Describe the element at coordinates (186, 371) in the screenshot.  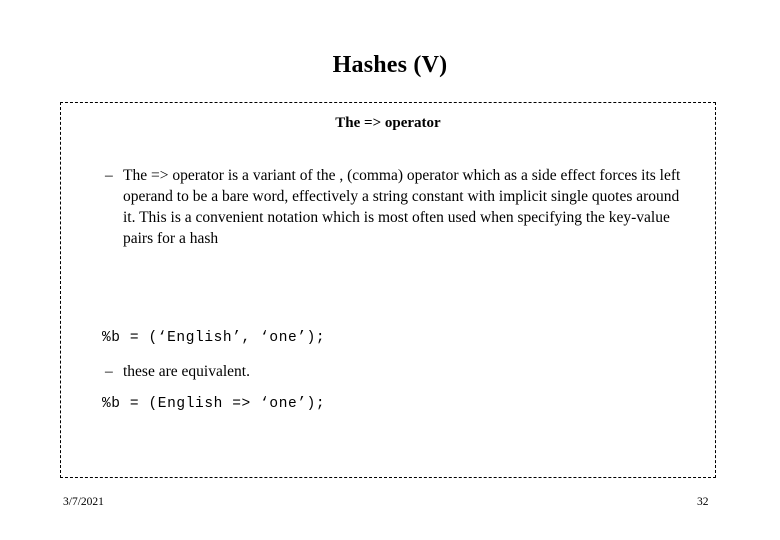
I see `bullet-text: these are equivalent.` at that location.